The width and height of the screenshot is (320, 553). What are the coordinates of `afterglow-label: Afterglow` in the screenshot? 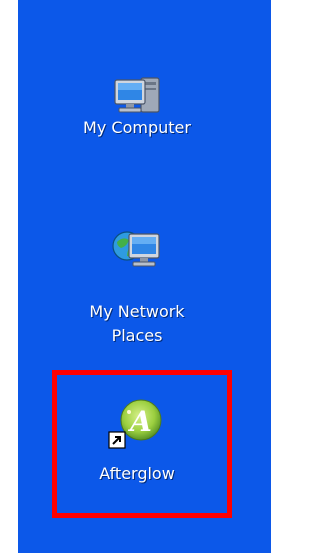 It's located at (137, 473).